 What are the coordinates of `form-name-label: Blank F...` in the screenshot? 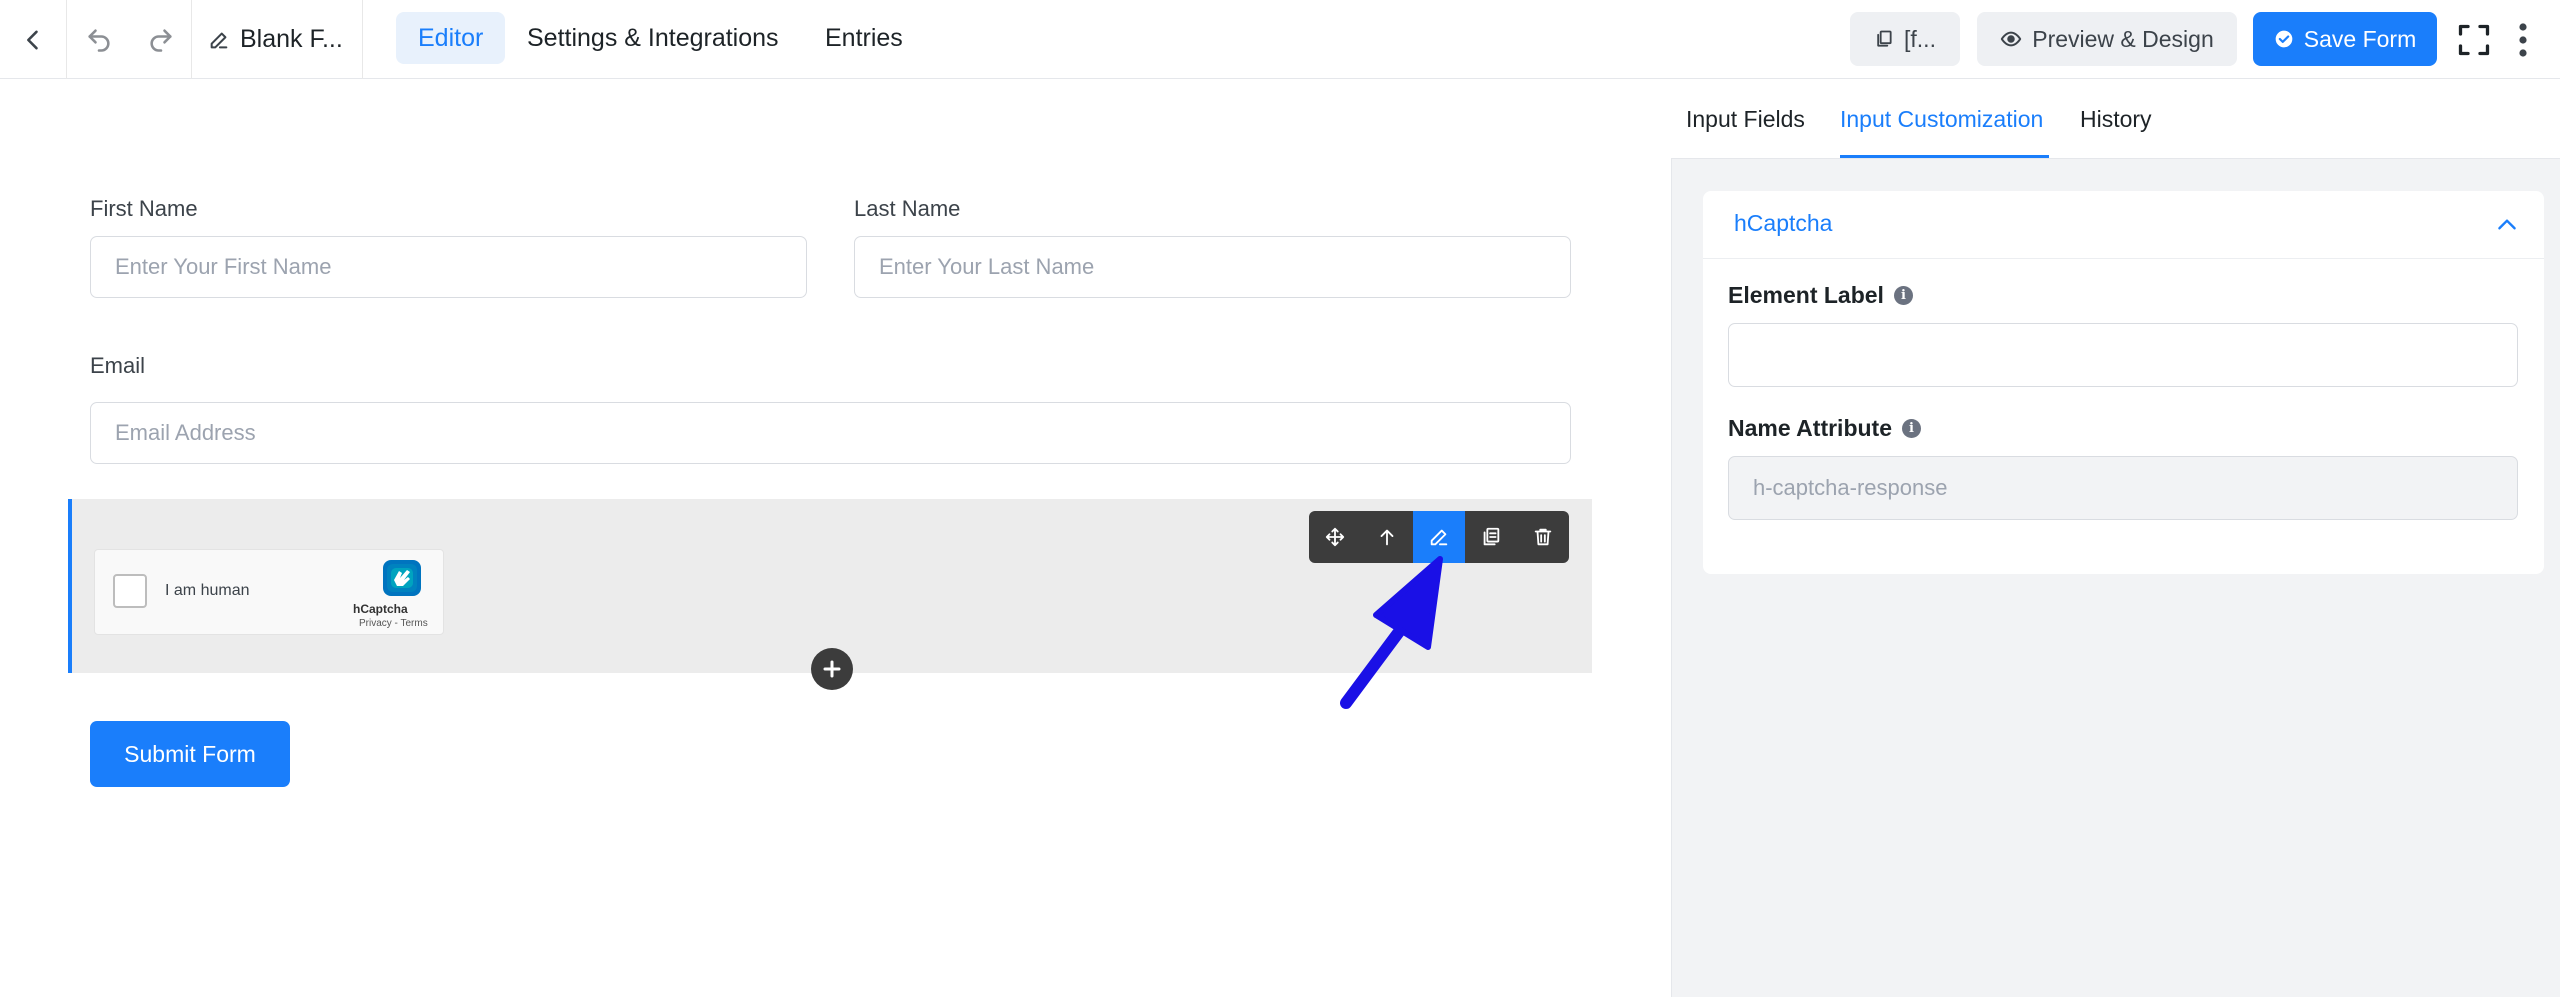 It's located at (291, 39).